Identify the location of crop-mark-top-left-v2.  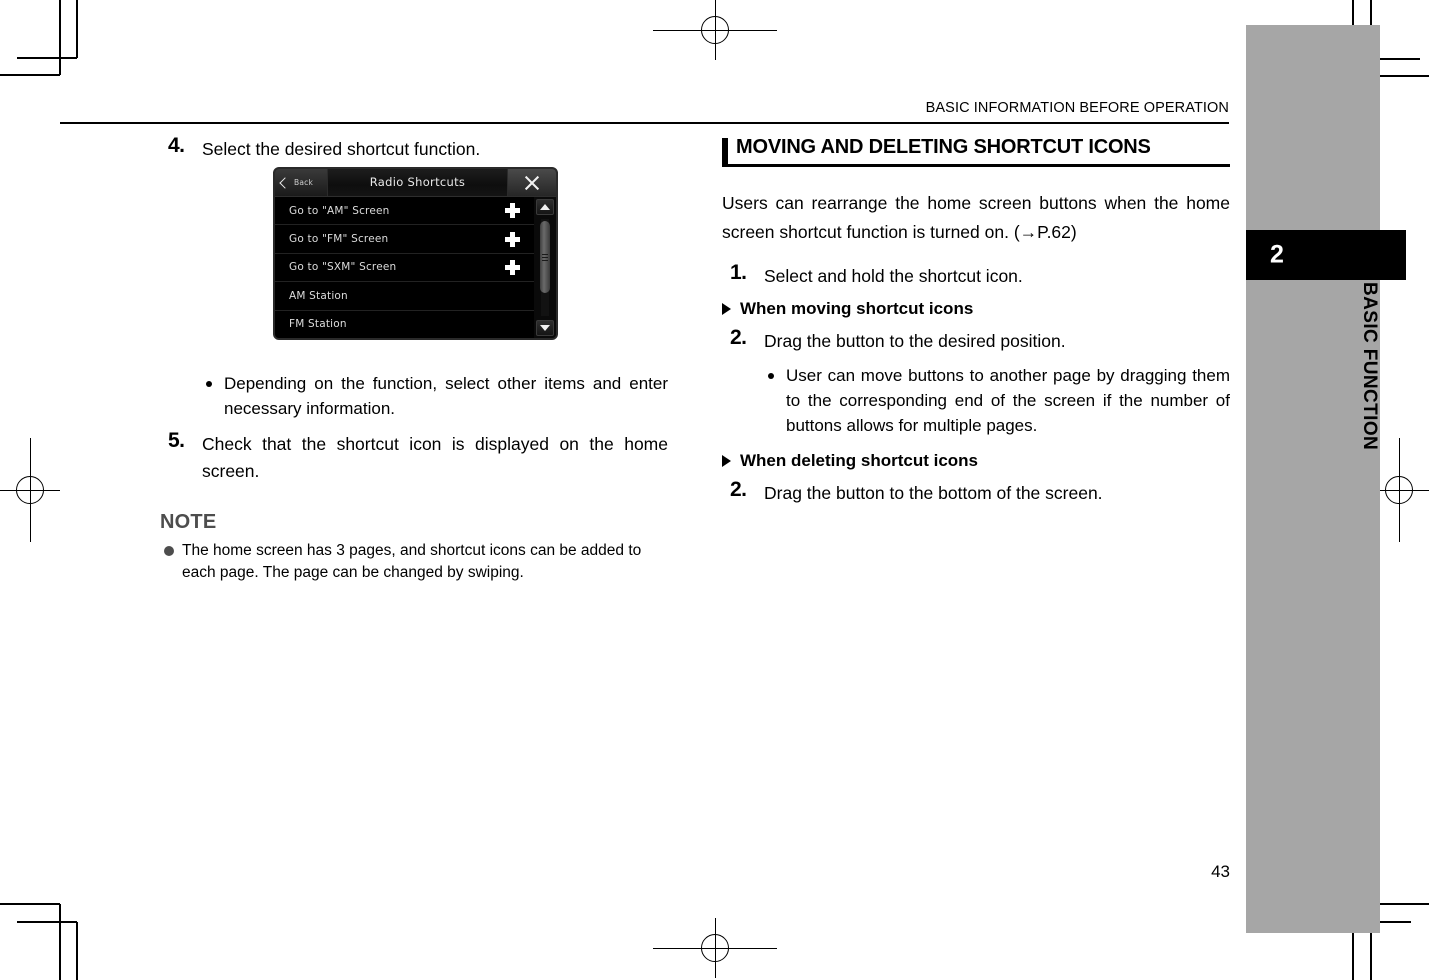
(77, 29).